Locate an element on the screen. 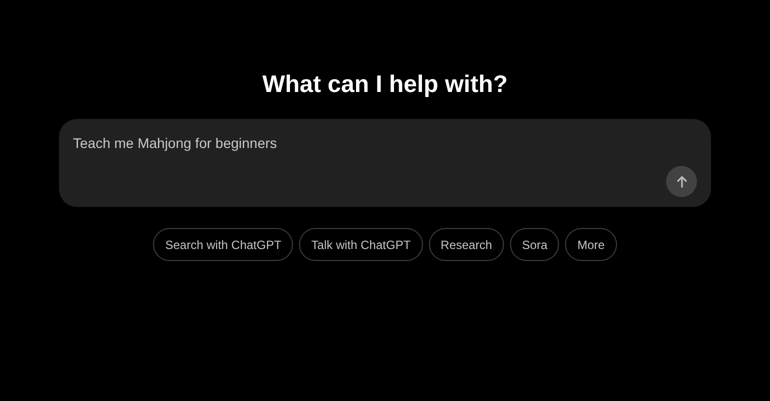  heading: What can I help with? is located at coordinates (385, 85).